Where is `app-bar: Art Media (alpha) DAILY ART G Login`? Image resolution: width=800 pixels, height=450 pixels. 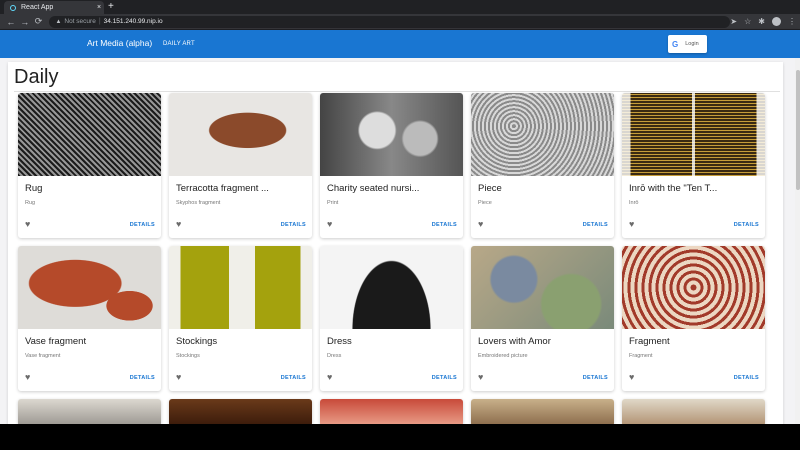 app-bar: Art Media (alpha) DAILY ART G Login is located at coordinates (400, 44).